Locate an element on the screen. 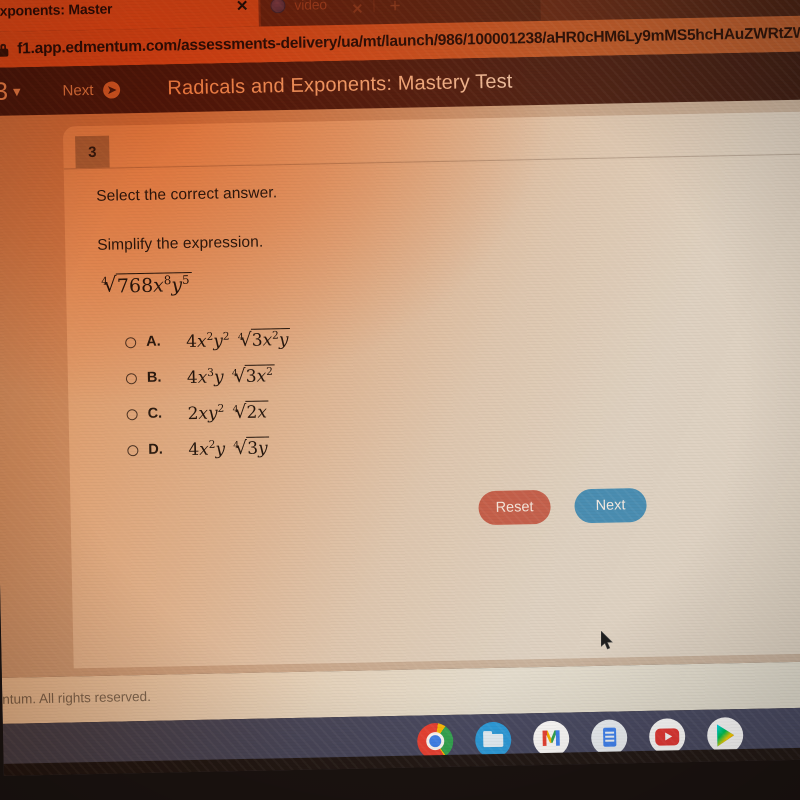 This screenshot has height=800, width=800. next-button: Next is located at coordinates (610, 505).